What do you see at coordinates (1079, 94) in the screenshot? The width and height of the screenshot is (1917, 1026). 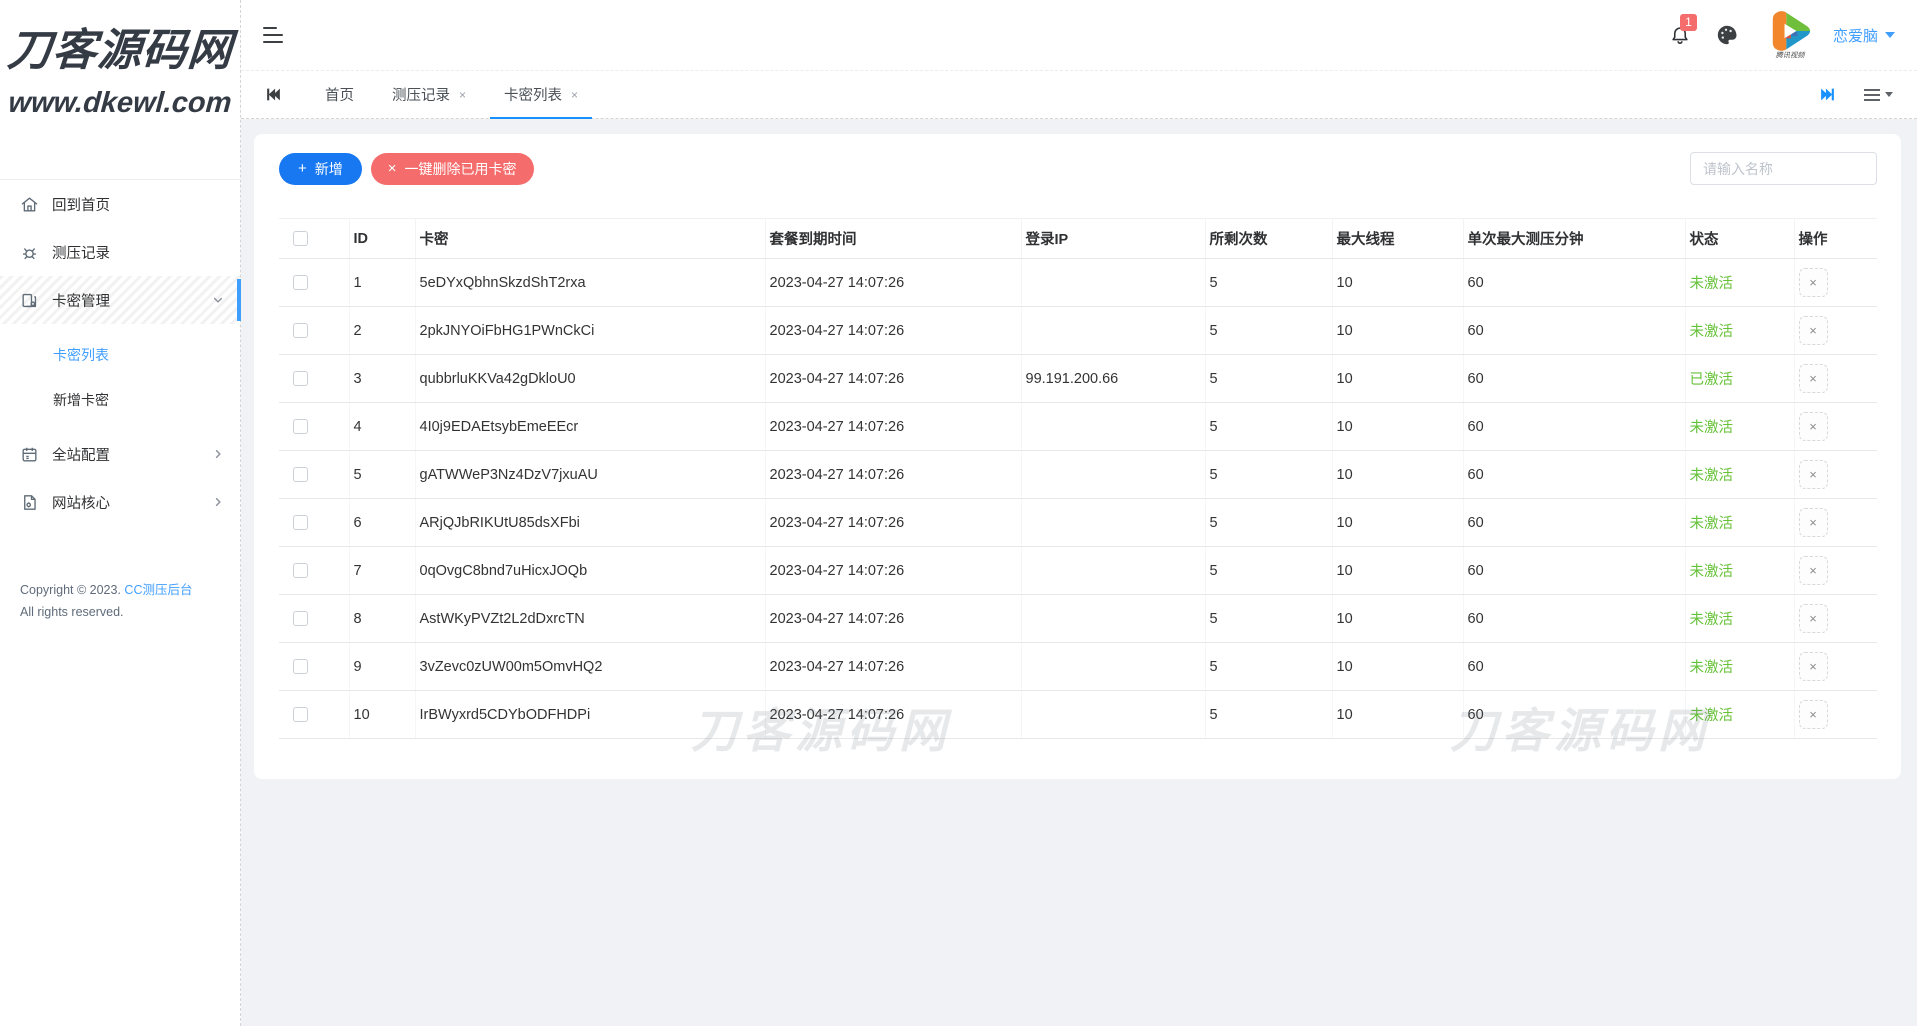 I see `tabbar: 首页 测压记录 × 卡密列表 ×` at bounding box center [1079, 94].